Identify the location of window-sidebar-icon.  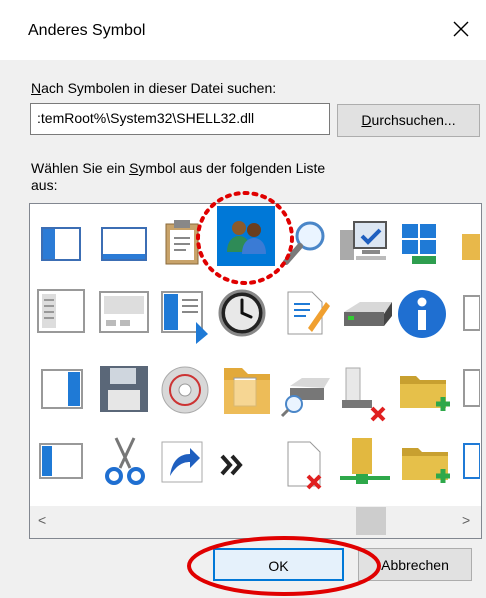
(62, 461).